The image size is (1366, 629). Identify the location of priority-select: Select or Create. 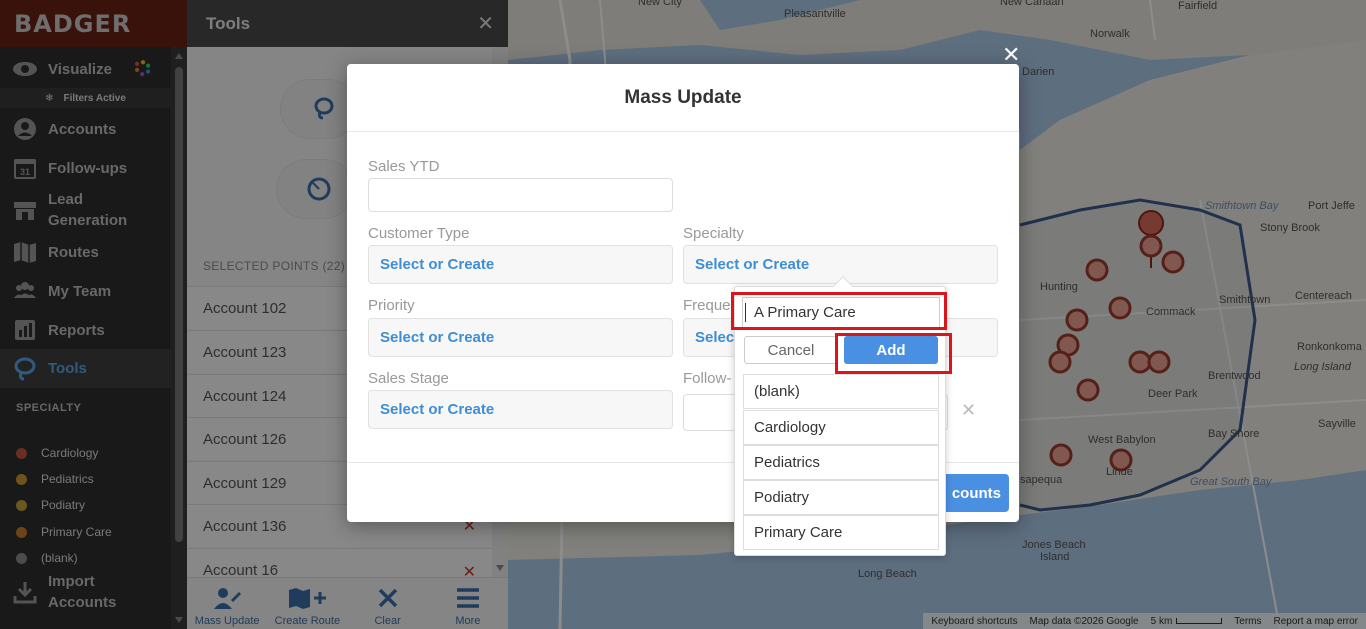
(520, 337).